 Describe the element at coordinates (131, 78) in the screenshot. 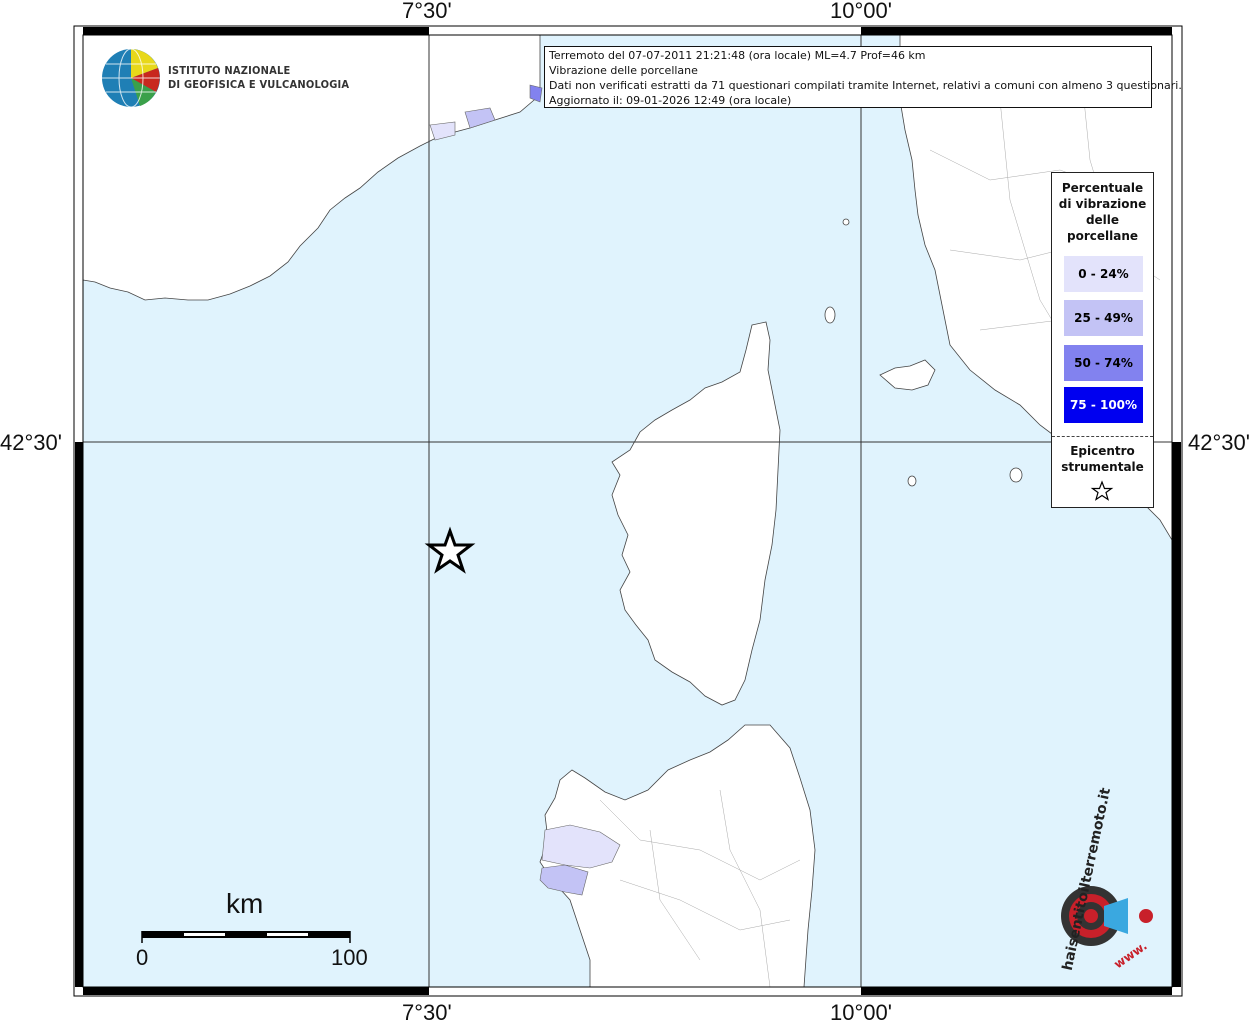

I see `globe-logo-icon` at that location.